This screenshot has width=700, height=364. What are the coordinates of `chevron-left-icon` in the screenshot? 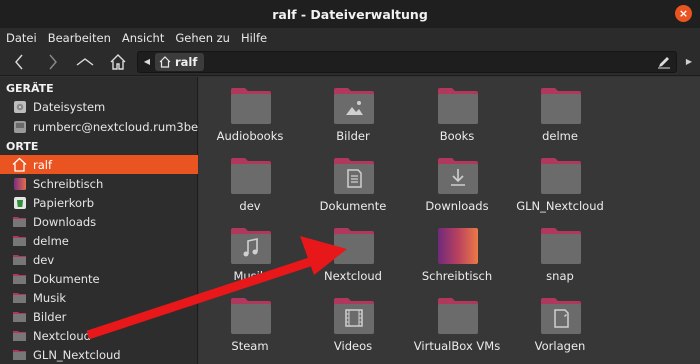 It's located at (19, 62).